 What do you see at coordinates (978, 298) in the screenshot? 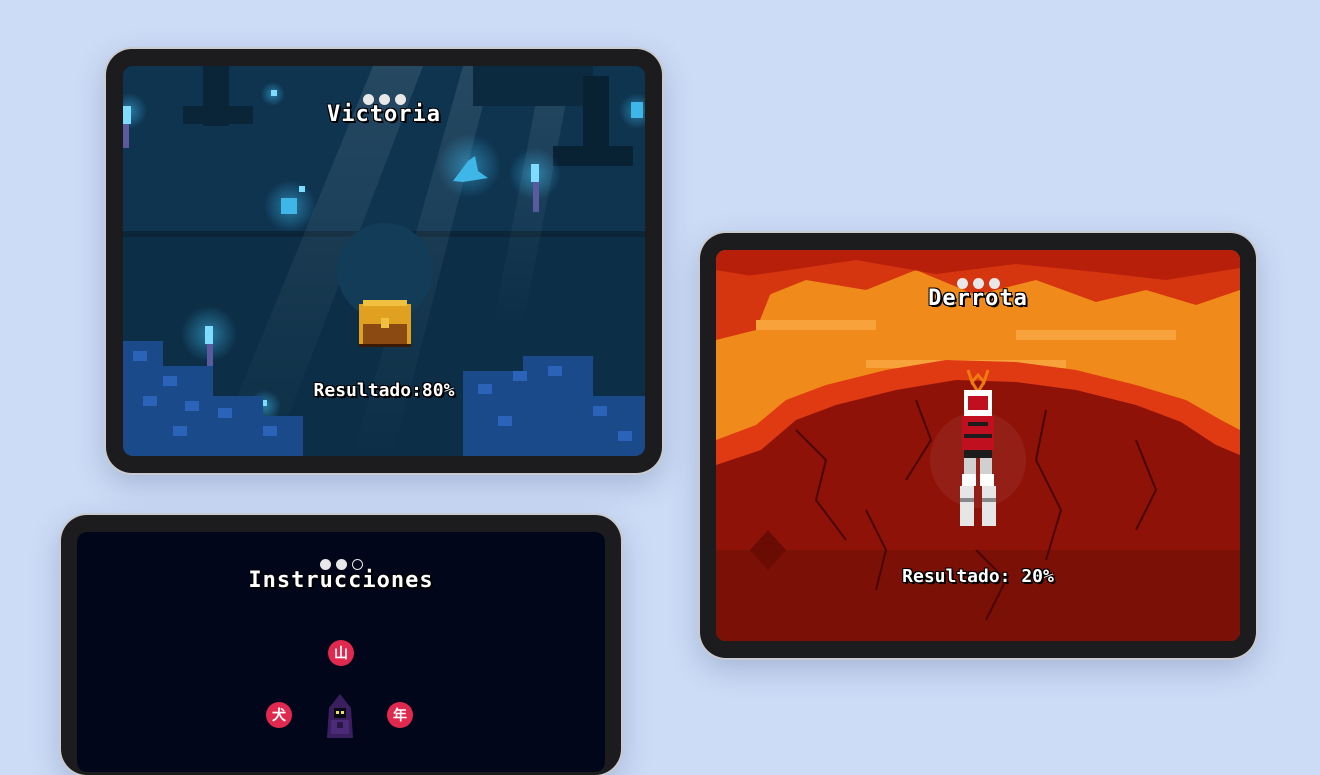
I see `defeat-title: Derrota` at bounding box center [978, 298].